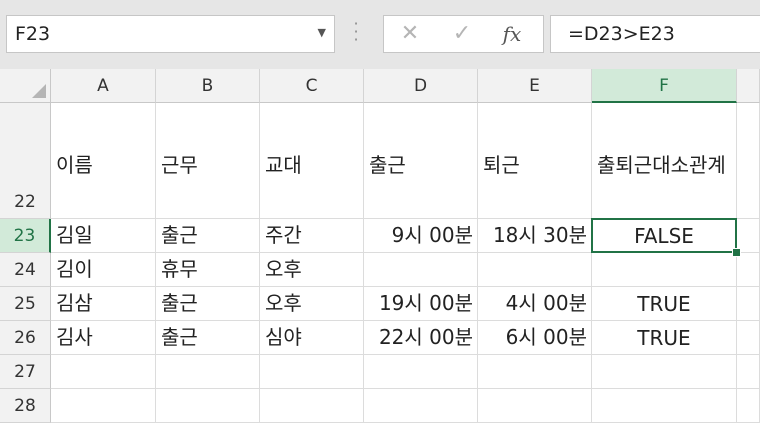  I want to click on fill-handle, so click(736, 252).